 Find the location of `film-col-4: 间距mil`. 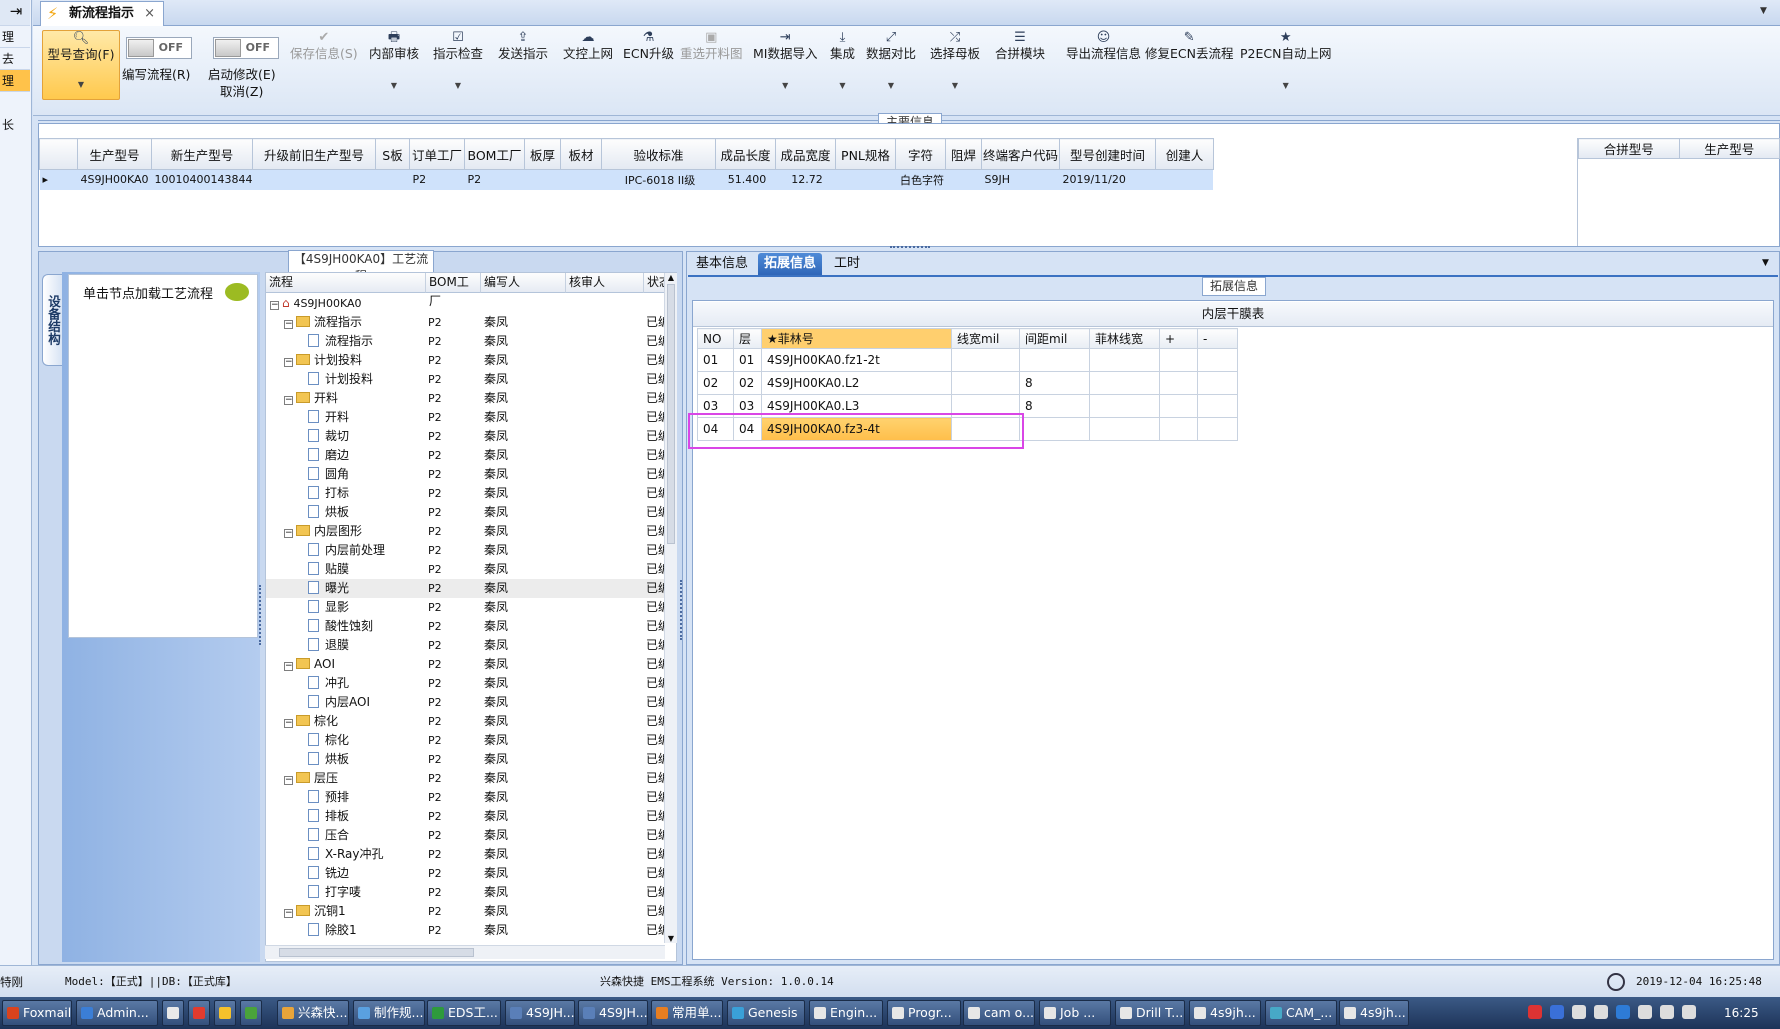

film-col-4: 间距mil is located at coordinates (1054, 338).